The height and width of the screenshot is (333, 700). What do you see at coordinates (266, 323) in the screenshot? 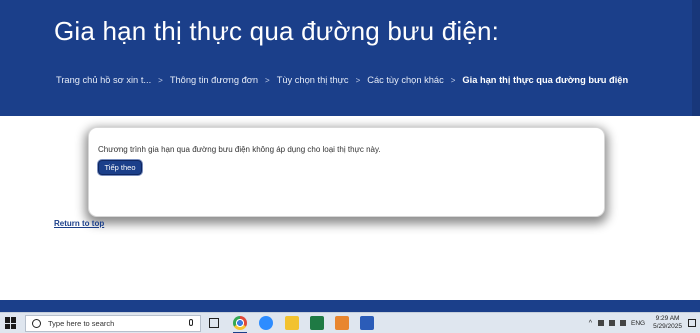
I see `zoom-icon` at bounding box center [266, 323].